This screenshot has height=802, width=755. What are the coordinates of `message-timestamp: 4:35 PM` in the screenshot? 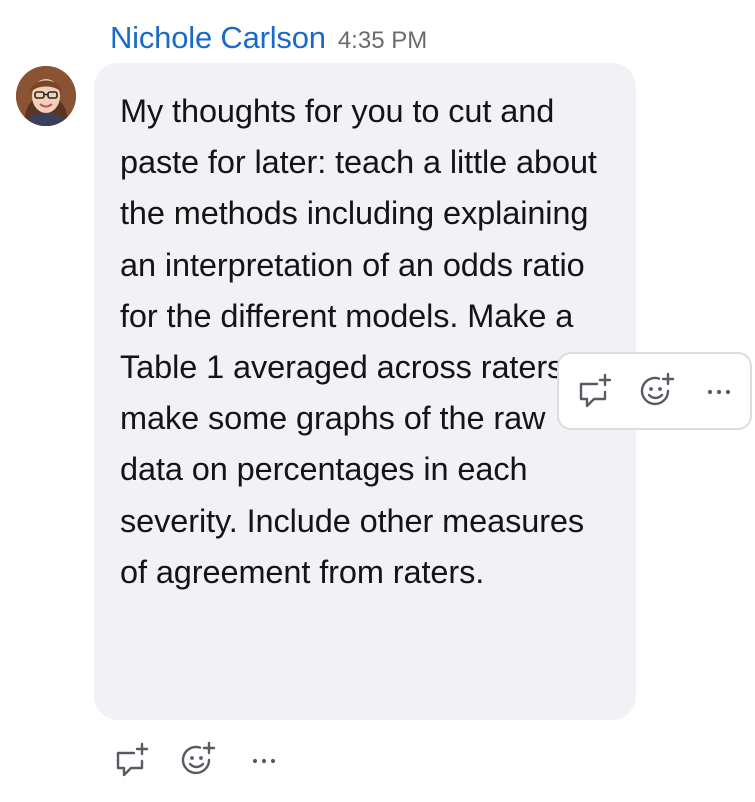 It's located at (382, 40).